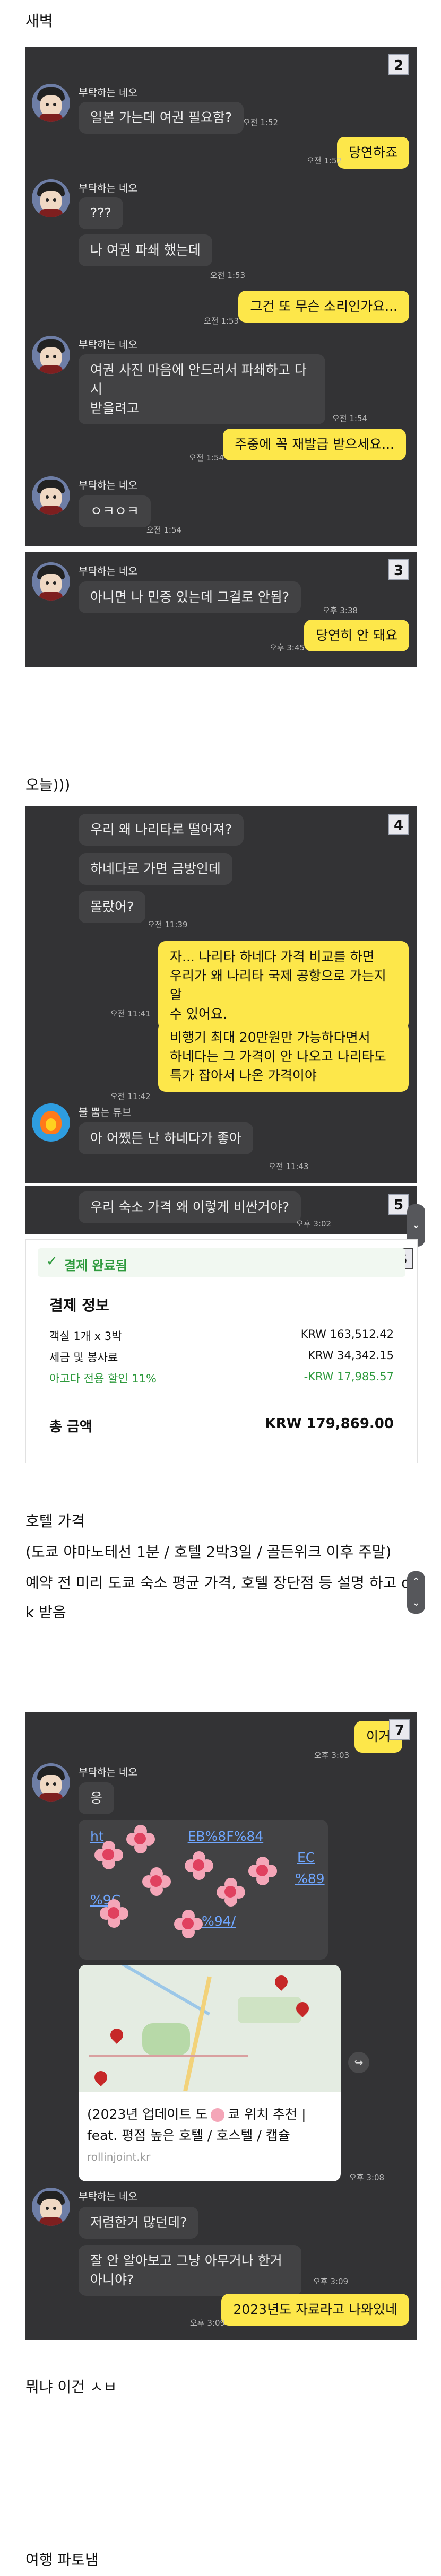  Describe the element at coordinates (208, 1552) in the screenshot. I see `hotel-text-line: (도쿄 야마노테선 1분 / 호텔 2박3일 / 골든위크 이후 주말)` at that location.